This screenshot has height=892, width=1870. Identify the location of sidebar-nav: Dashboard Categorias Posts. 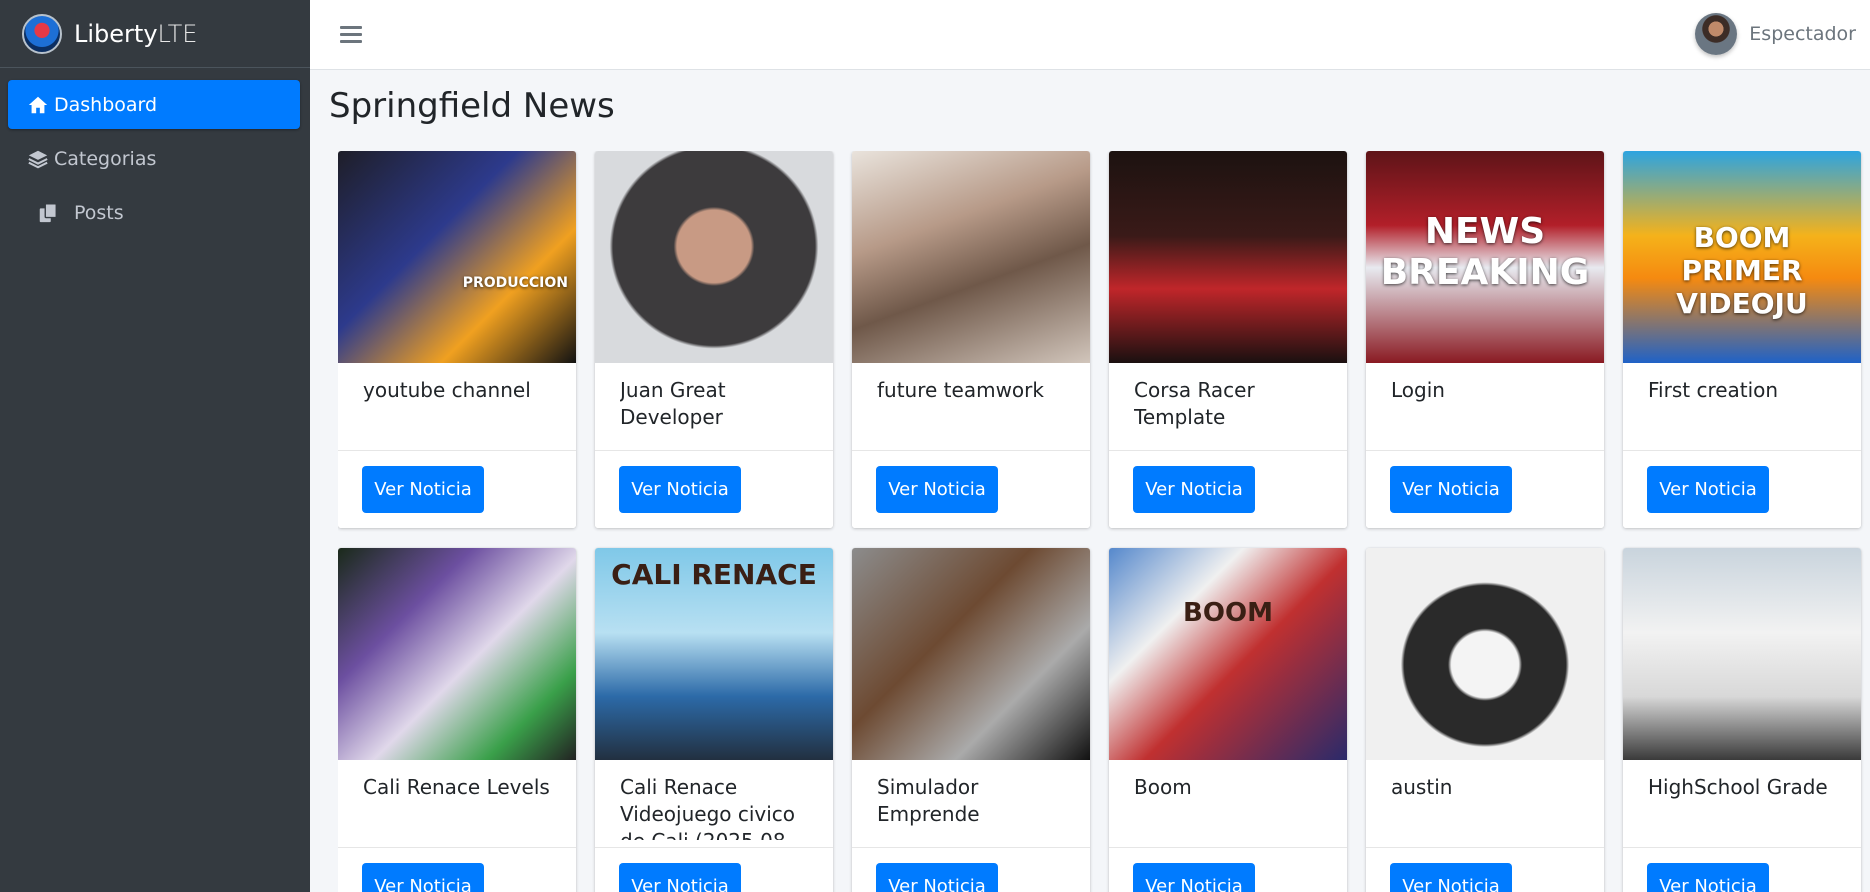
(155, 152).